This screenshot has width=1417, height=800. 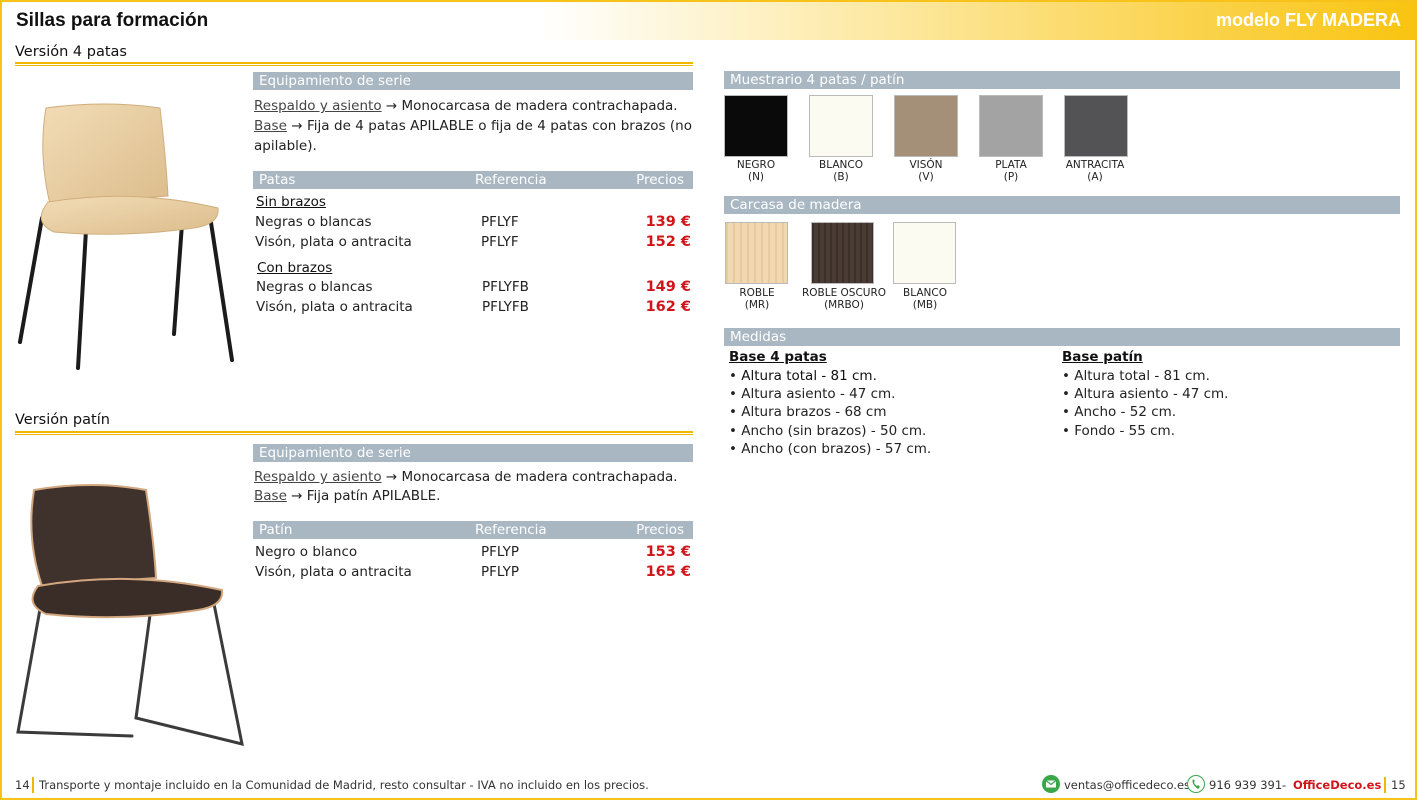 I want to click on price-table-header-patin: Patín Referencia Precios, so click(x=473, y=530).